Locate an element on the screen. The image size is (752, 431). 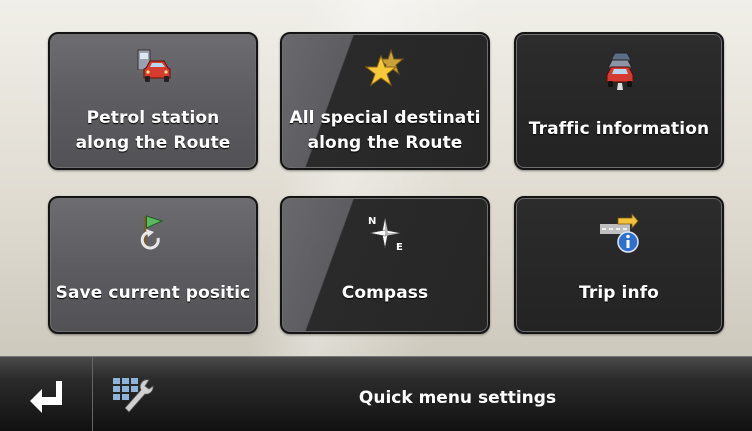
trip-info-icon is located at coordinates (619, 232).